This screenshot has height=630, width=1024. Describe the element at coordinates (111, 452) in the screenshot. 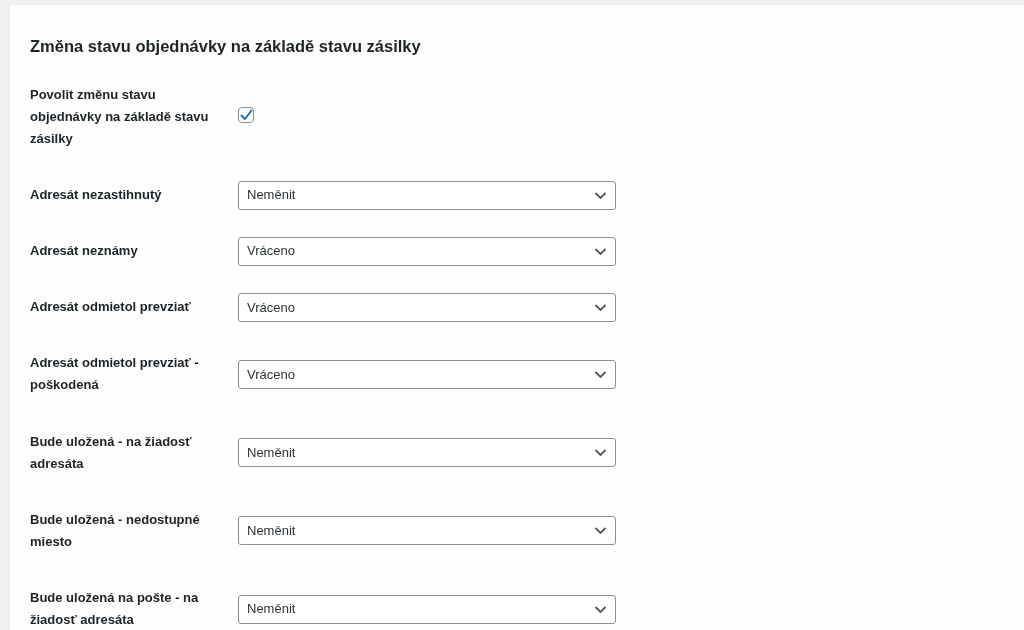

I see `field-label: Bude uložená - na žiadosť adresáta` at that location.